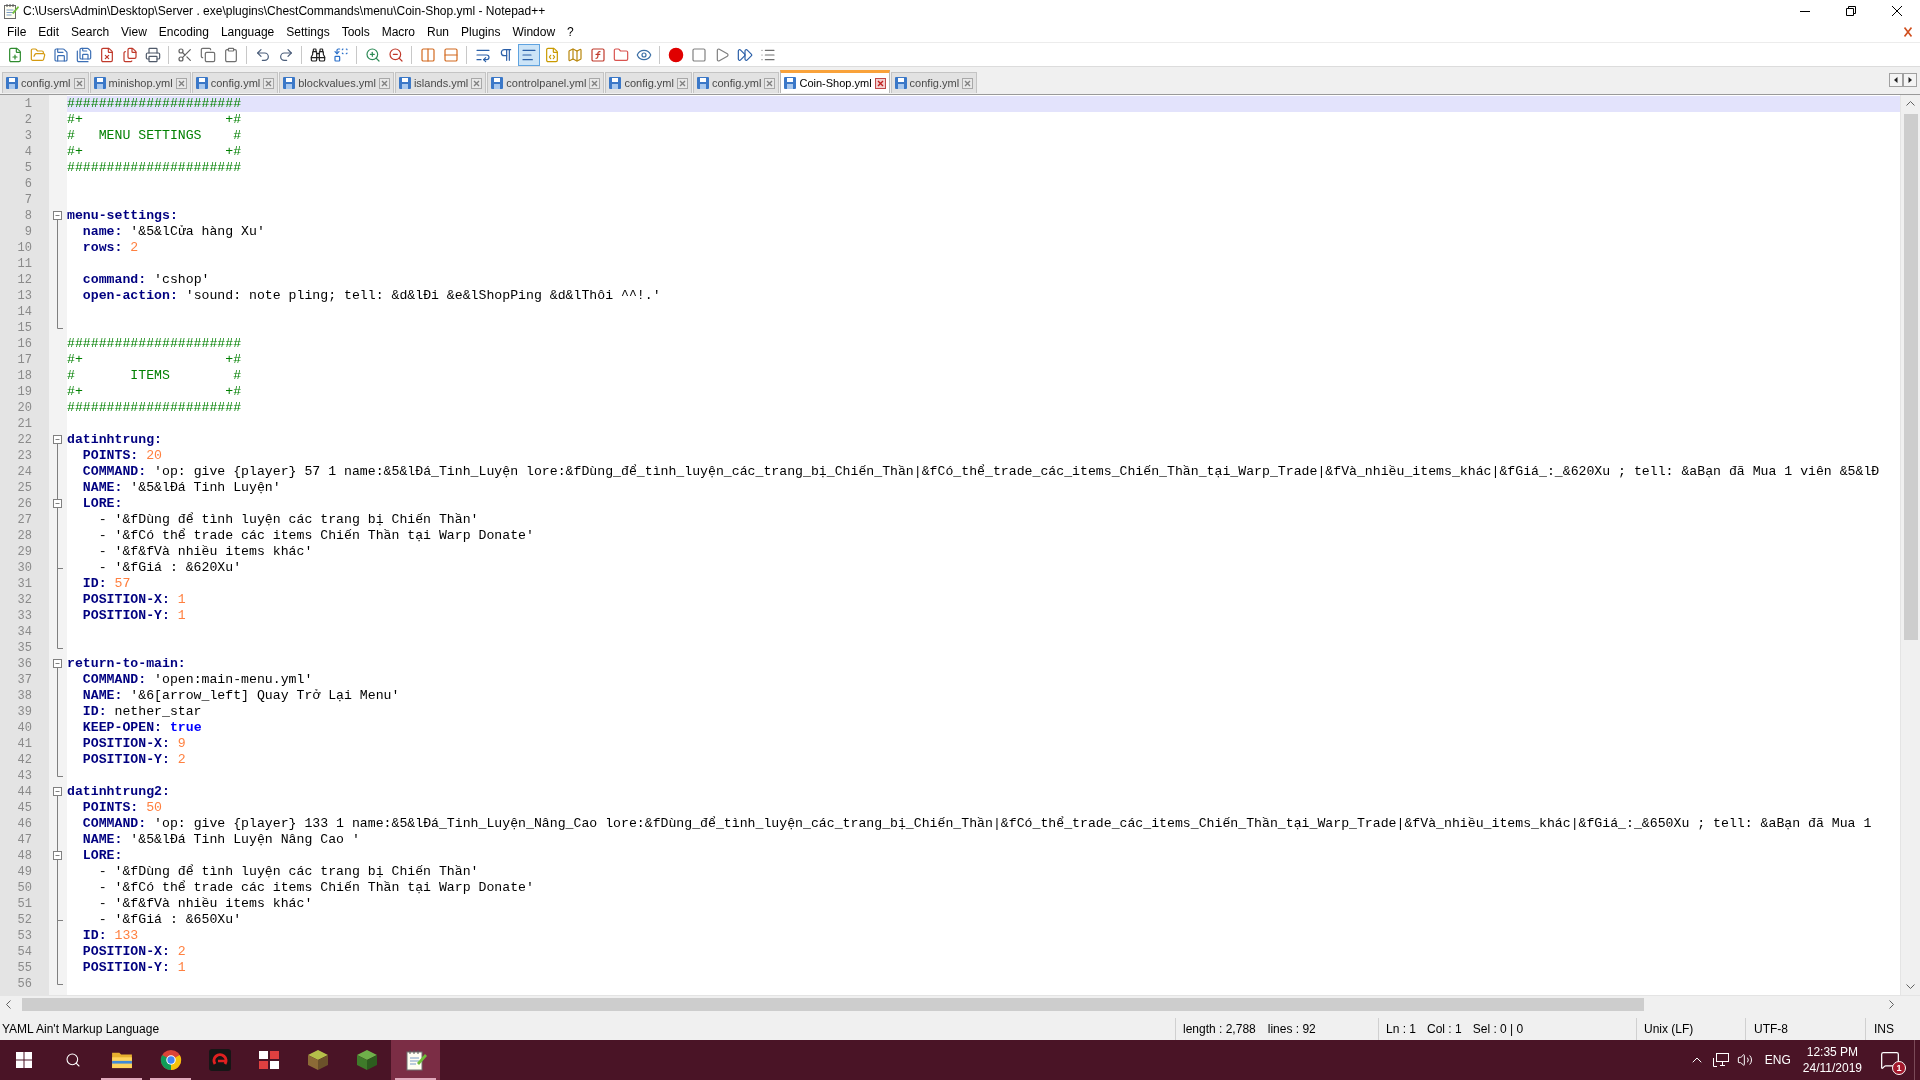 The image size is (1920, 1080). Describe the element at coordinates (28, 200) in the screenshot. I see `line-number: 7` at that location.